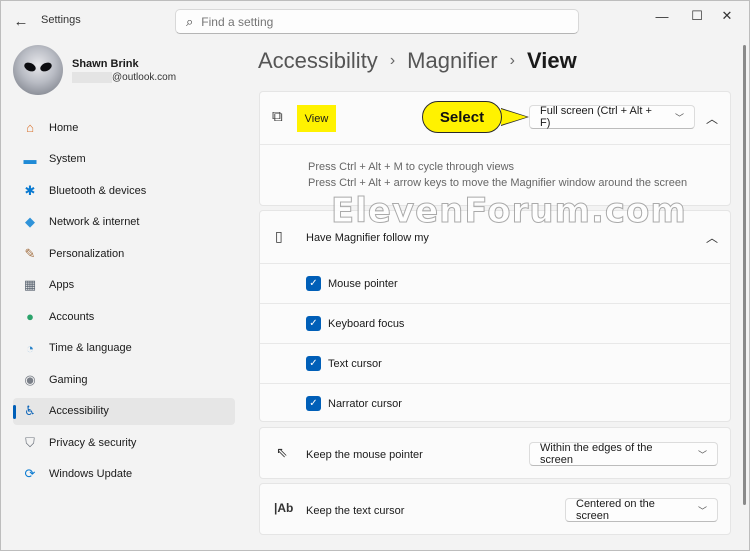 This screenshot has width=750, height=551. Describe the element at coordinates (90, 348) in the screenshot. I see `sidebar-item-label: Time & language` at that location.